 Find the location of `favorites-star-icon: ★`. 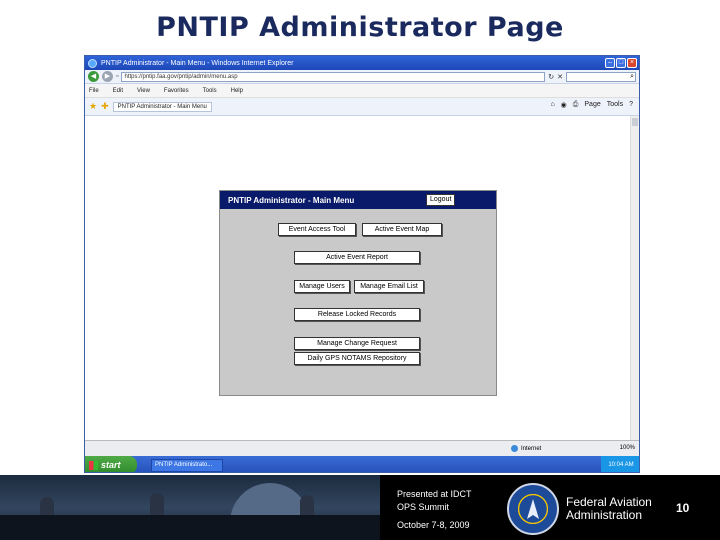

favorites-star-icon: ★ is located at coordinates (93, 106).